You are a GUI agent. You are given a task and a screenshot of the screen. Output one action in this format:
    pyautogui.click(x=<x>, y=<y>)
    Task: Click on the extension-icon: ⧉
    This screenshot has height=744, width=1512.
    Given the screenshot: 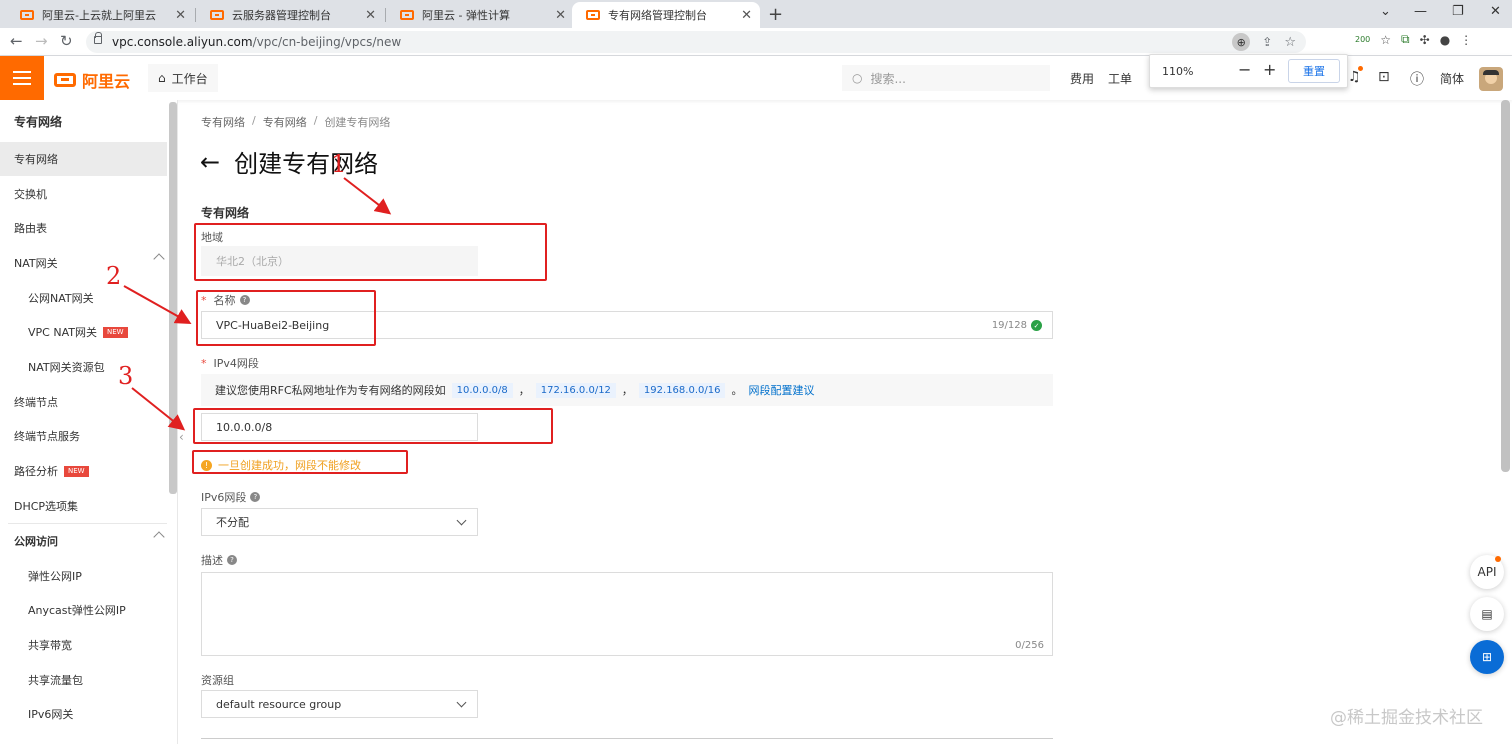 What is the action you would take?
    pyautogui.click(x=1405, y=39)
    